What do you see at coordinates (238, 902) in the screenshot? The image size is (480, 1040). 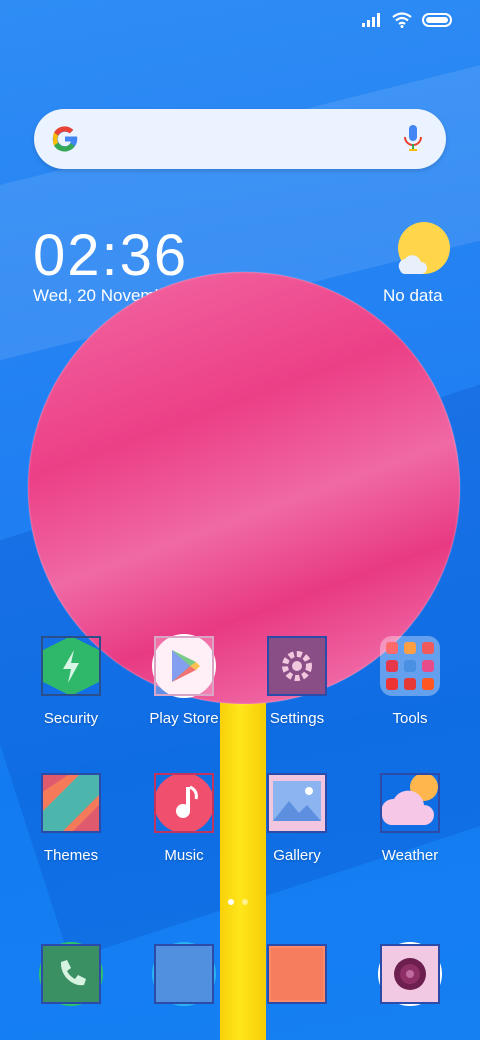 I see `page-indicator` at bounding box center [238, 902].